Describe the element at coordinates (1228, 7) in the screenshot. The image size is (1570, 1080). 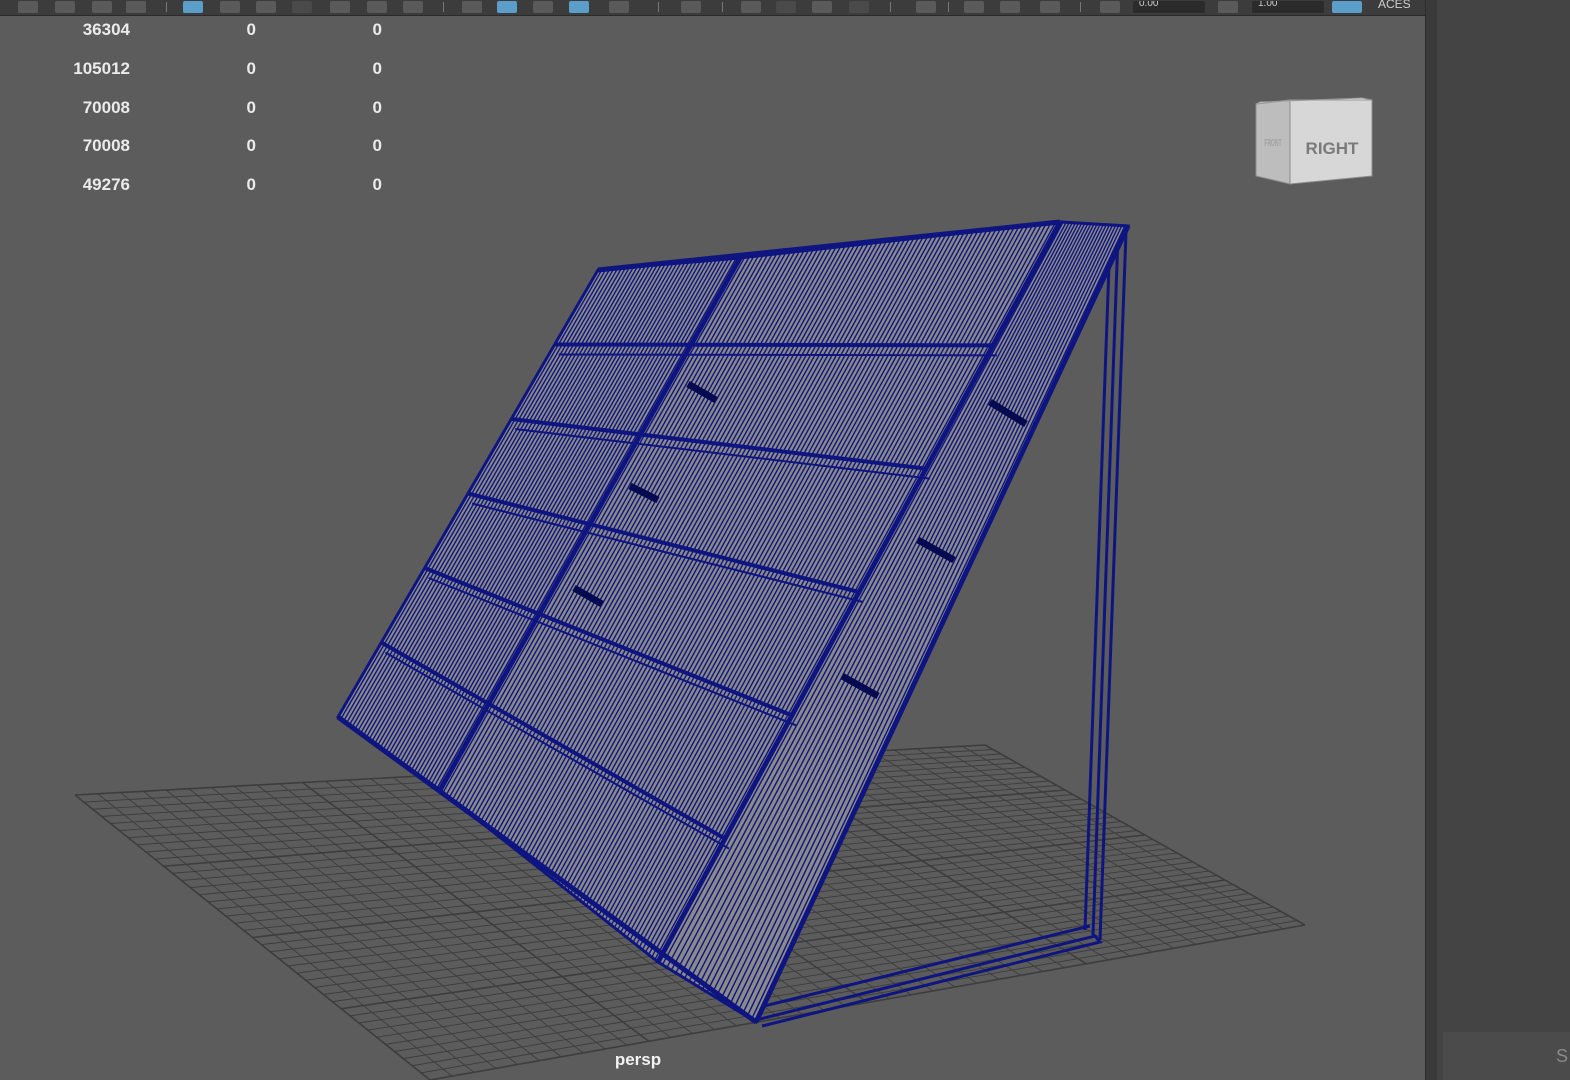
I see `gamma-icon` at that location.